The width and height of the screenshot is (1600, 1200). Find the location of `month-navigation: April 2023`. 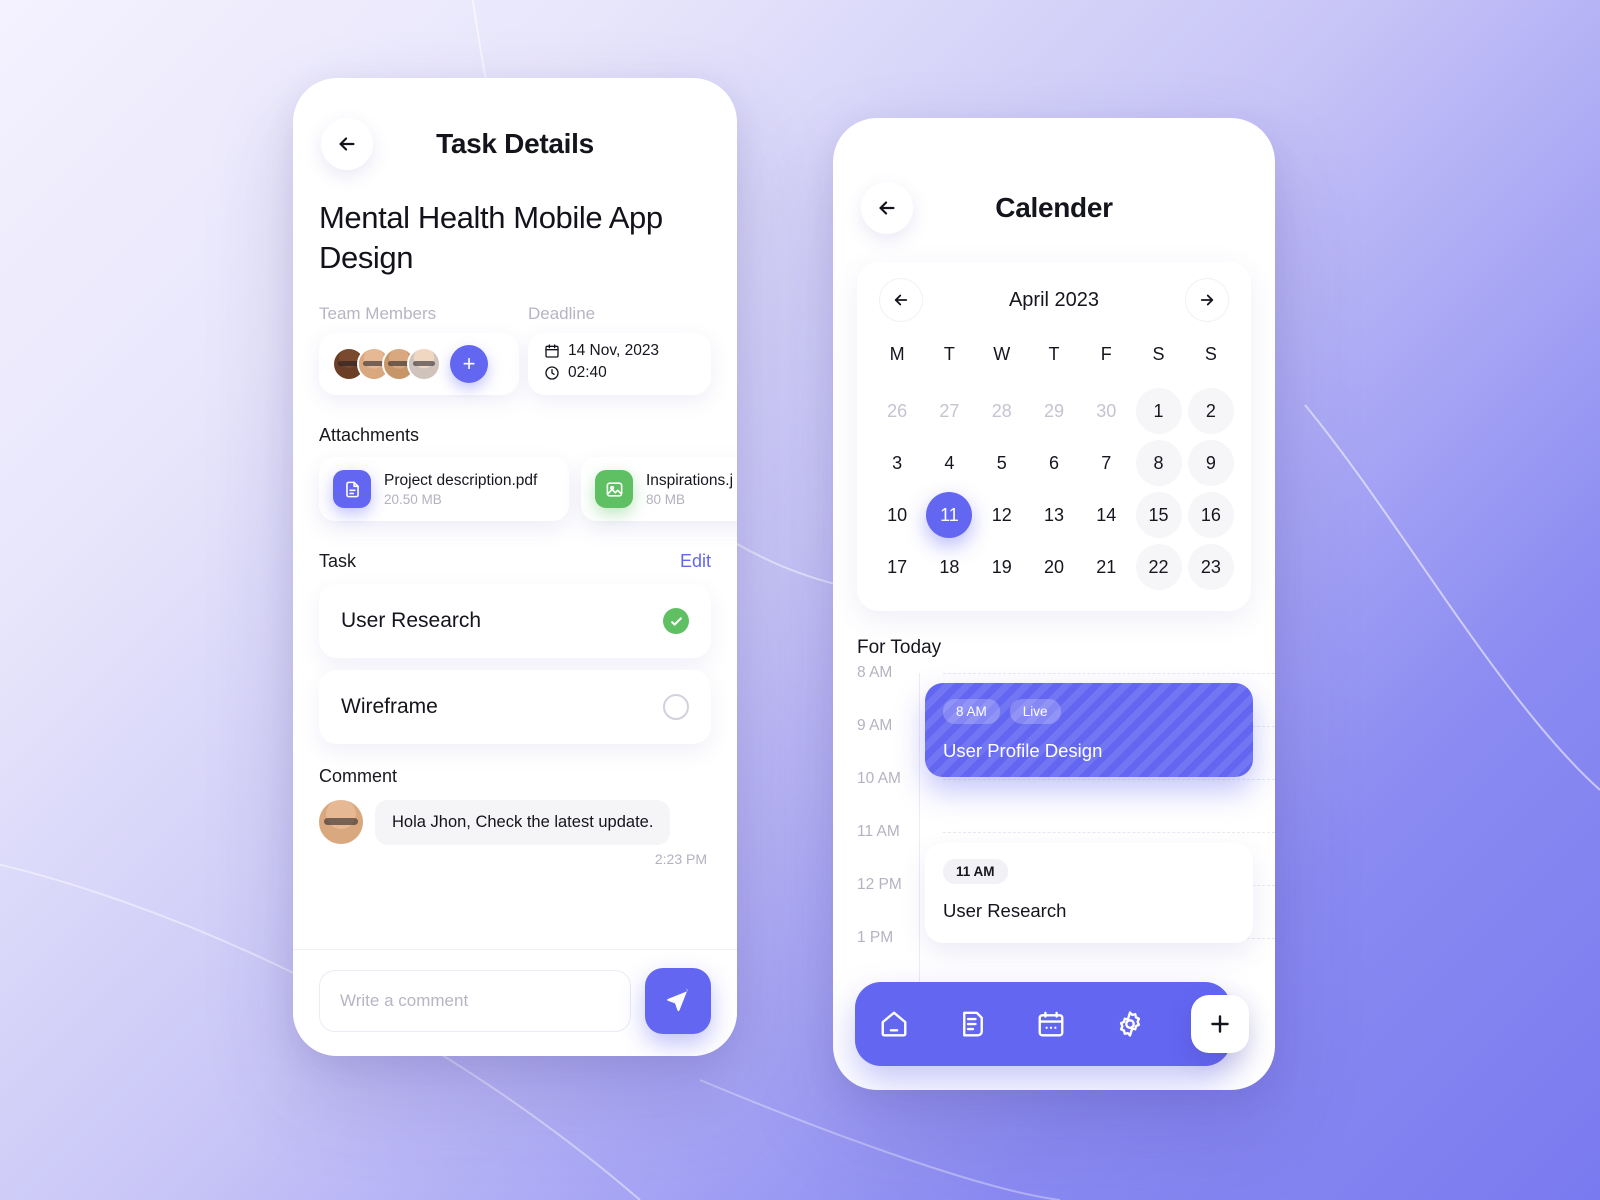

month-navigation: April 2023 is located at coordinates (1054, 300).